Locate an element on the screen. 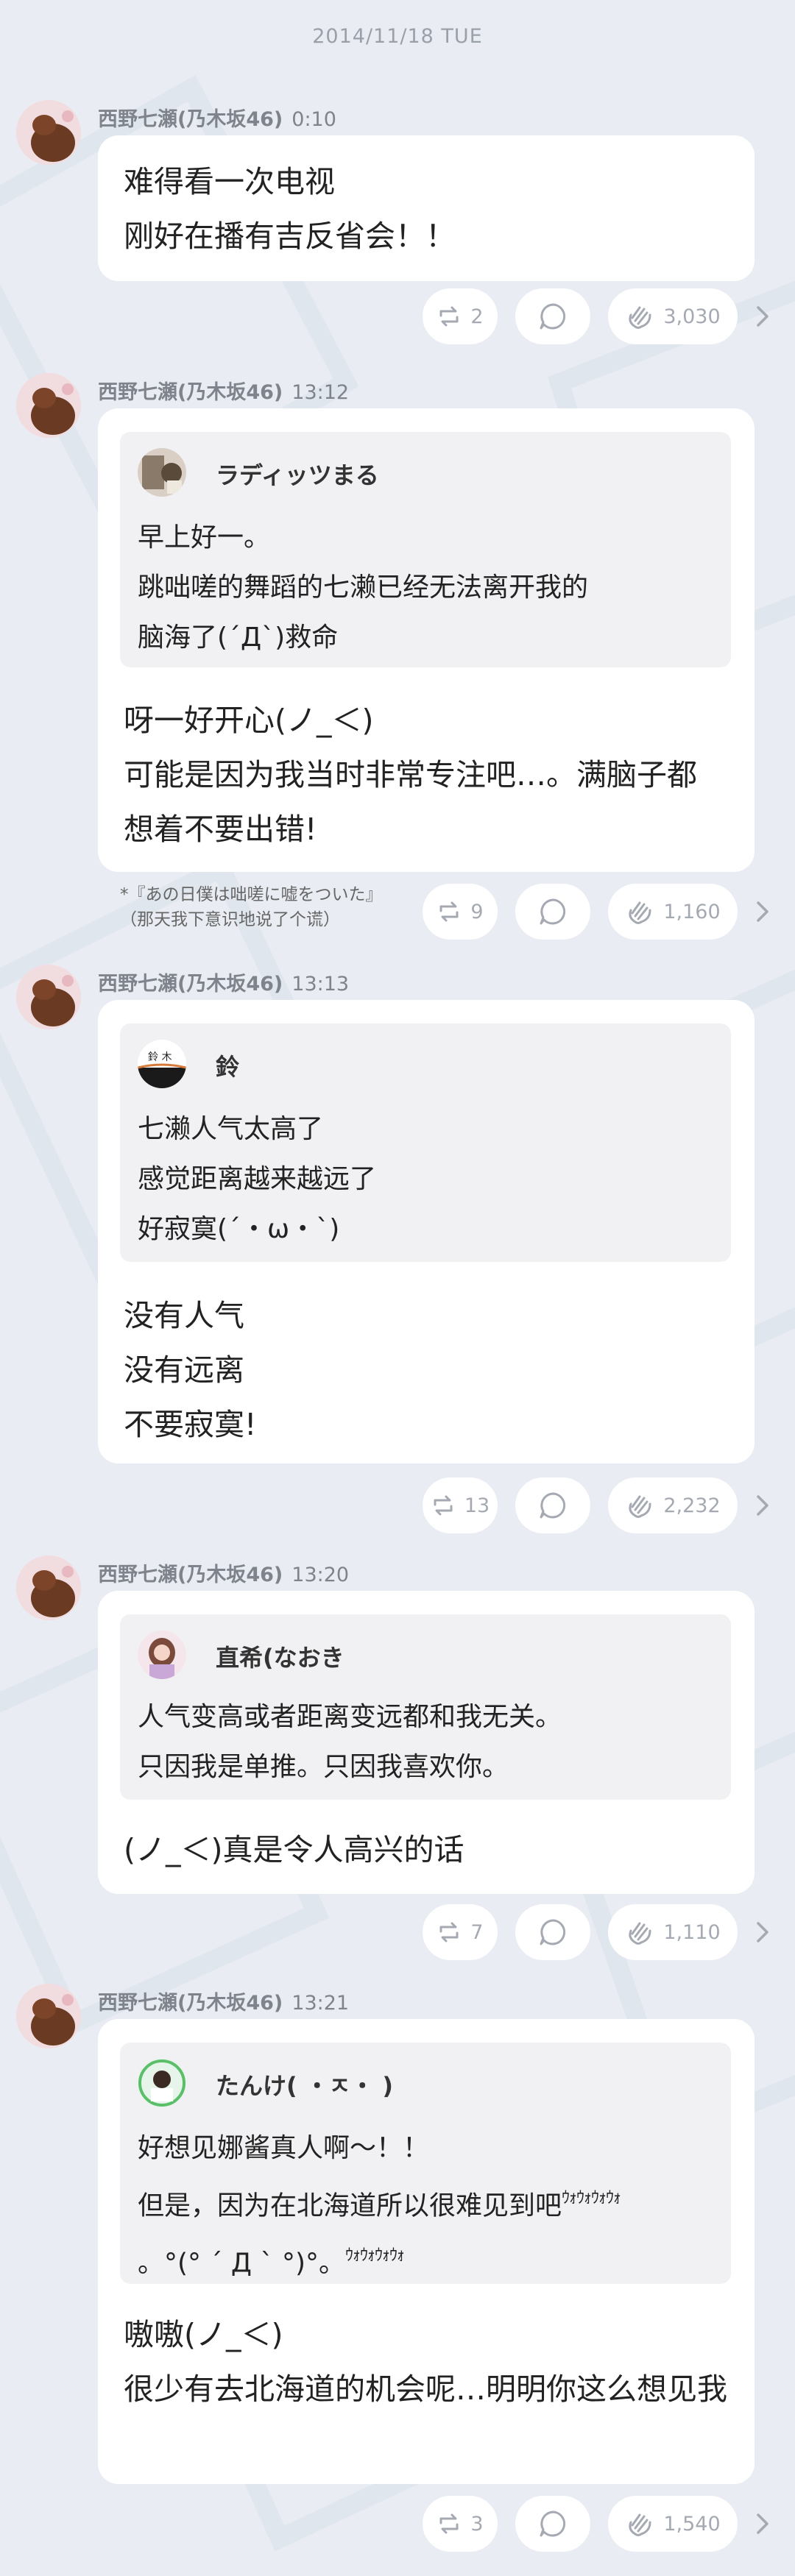  text-line: 呀一好开心(ノ_＜) is located at coordinates (249, 720).